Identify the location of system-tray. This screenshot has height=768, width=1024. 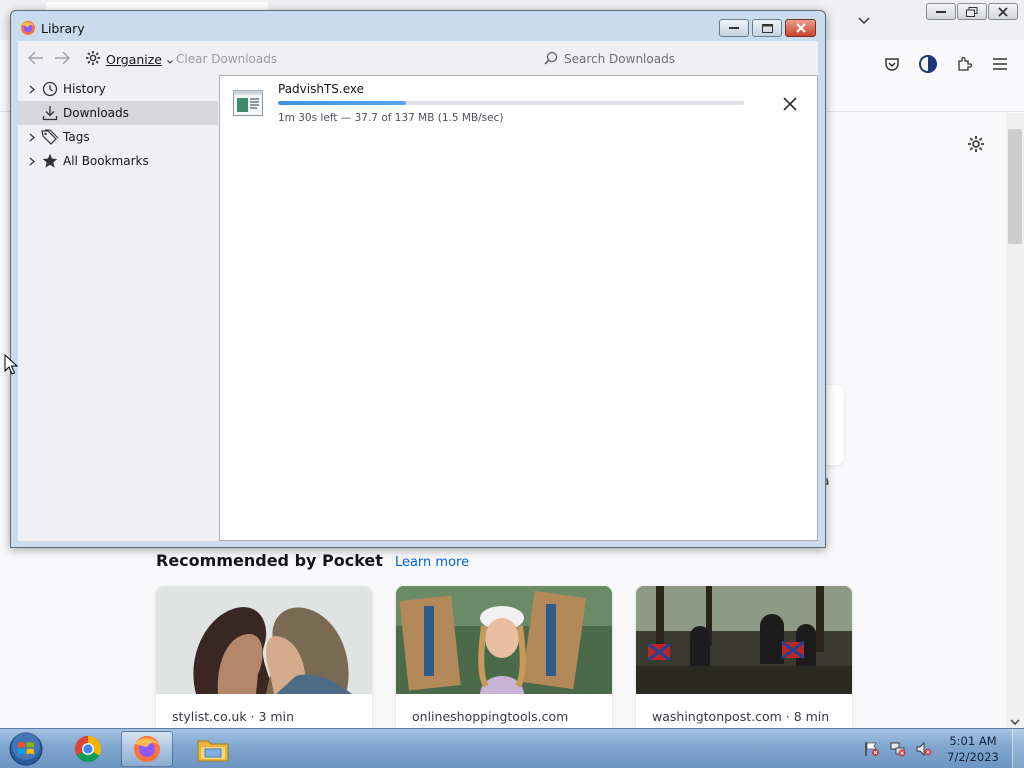
(898, 749).